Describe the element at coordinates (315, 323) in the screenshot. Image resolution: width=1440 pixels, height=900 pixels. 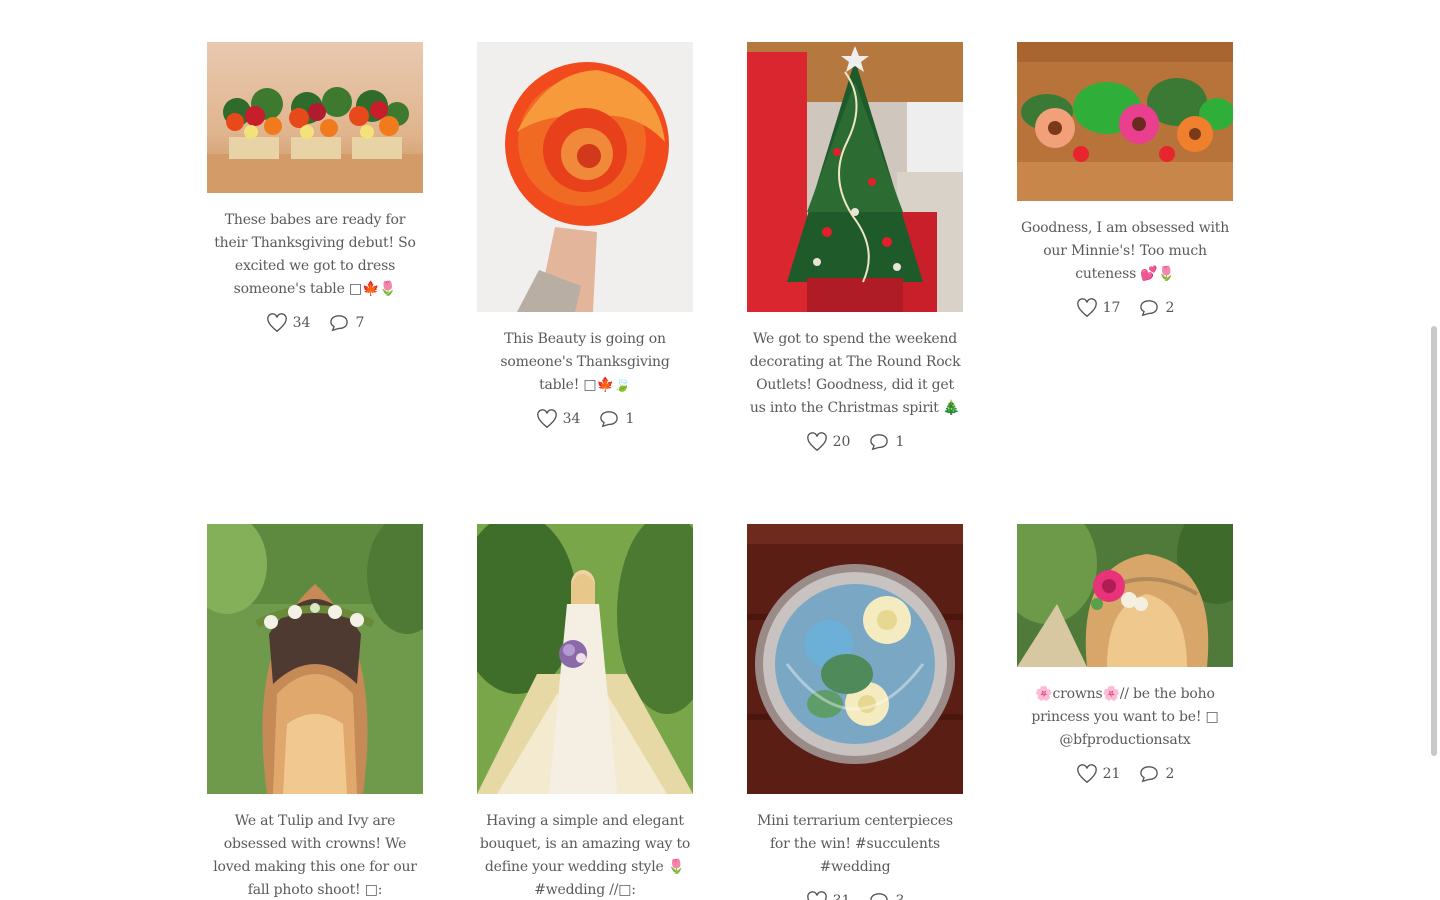
I see `post-stats: 34 7` at that location.